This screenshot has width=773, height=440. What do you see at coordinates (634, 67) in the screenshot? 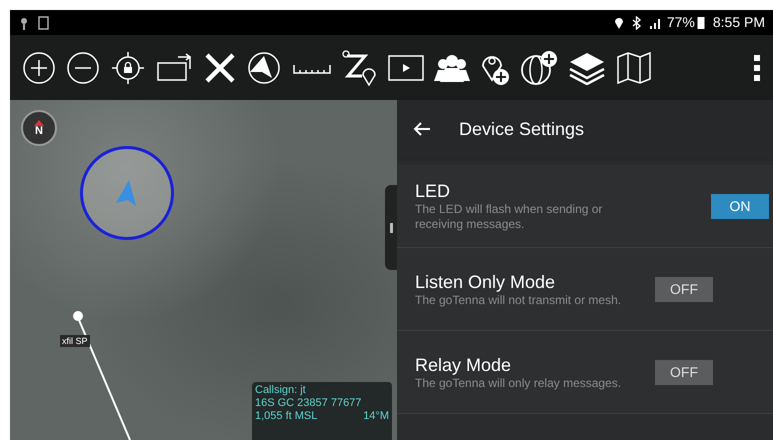
I see `map-icon` at bounding box center [634, 67].